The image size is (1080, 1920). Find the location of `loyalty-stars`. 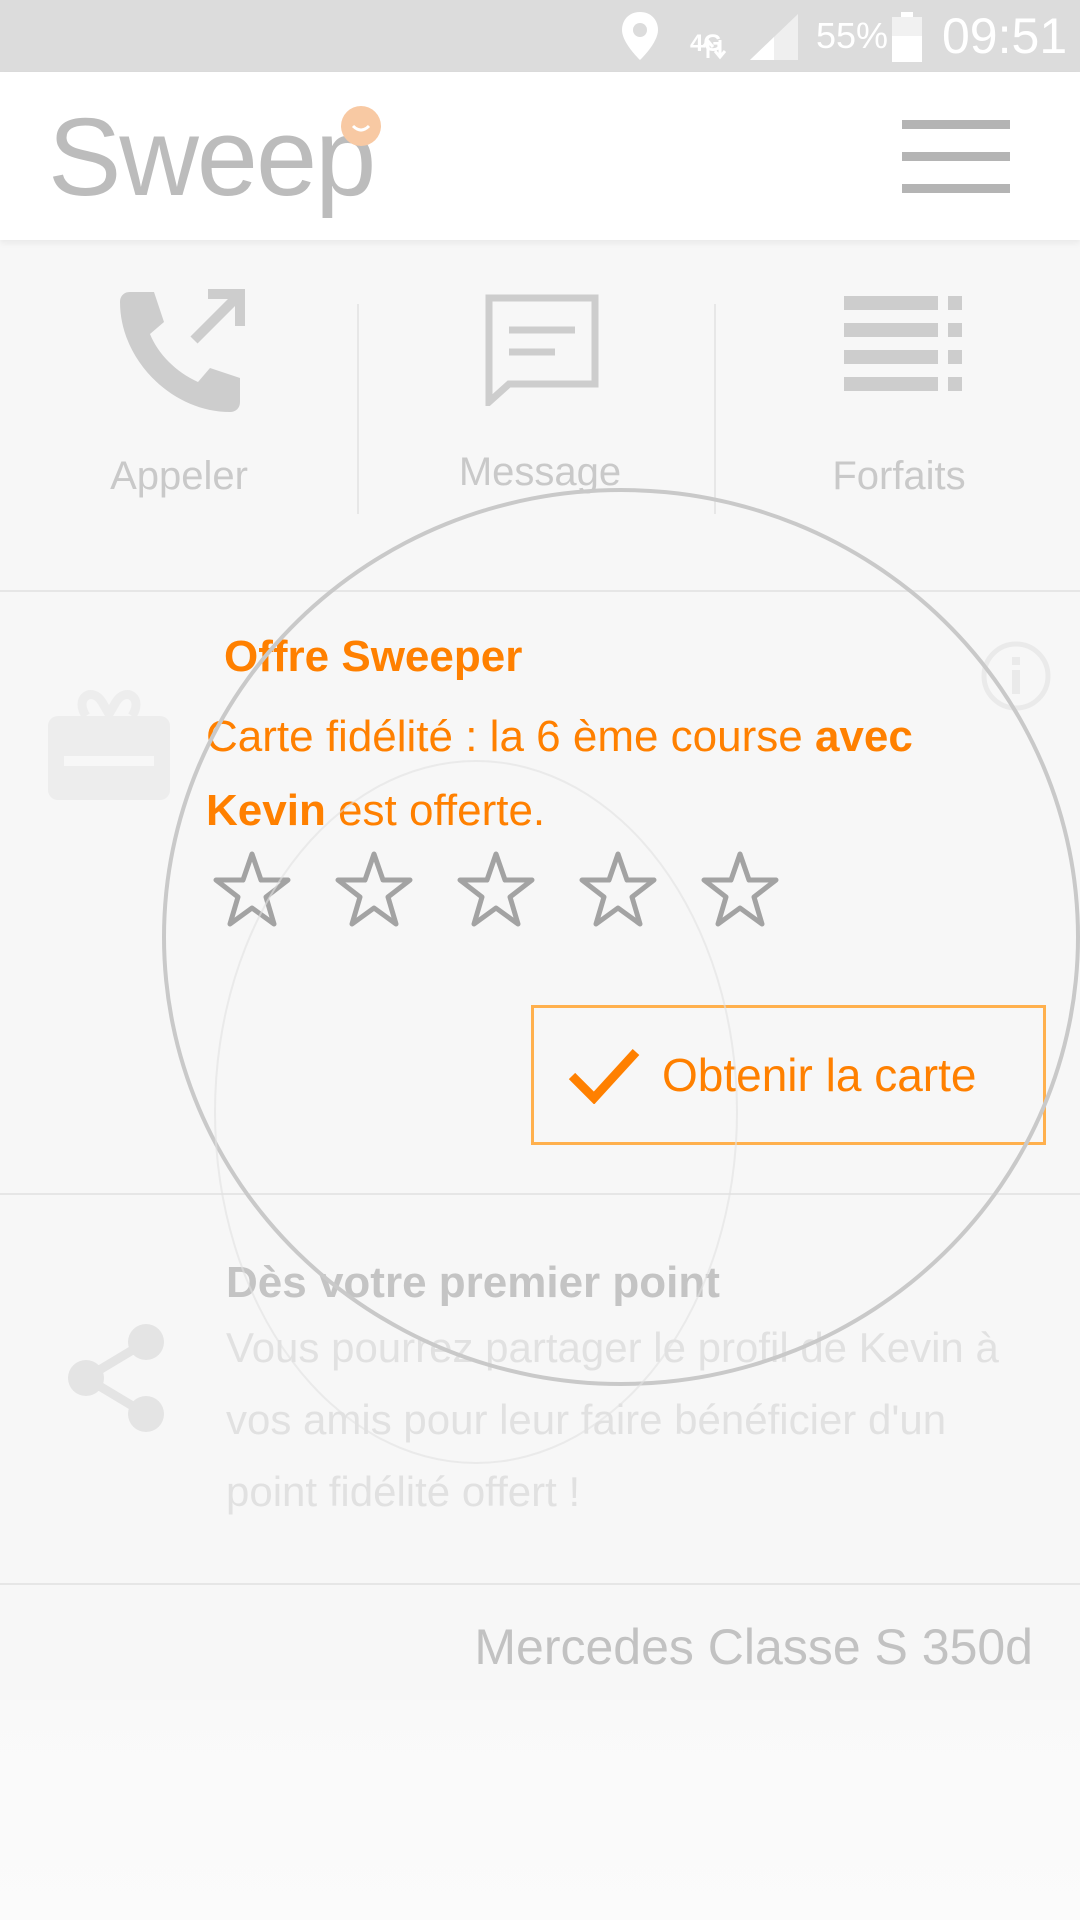

loyalty-stars is located at coordinates (496, 890).